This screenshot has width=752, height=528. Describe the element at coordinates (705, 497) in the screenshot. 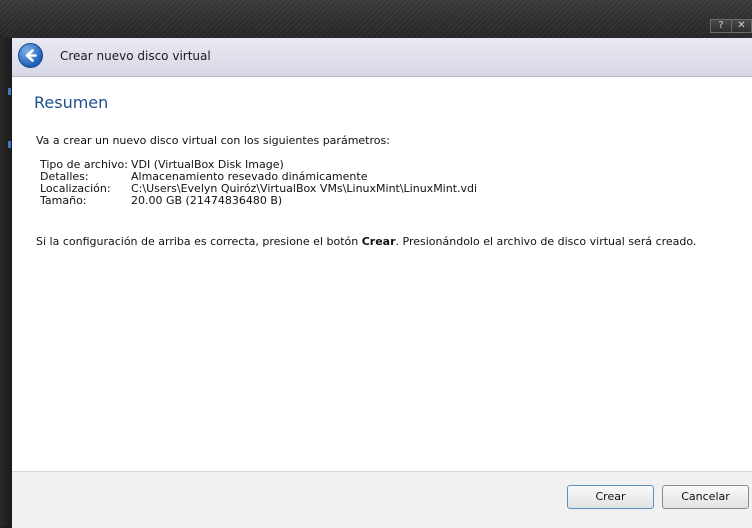

I see `cancel-button: Cancelar` at that location.